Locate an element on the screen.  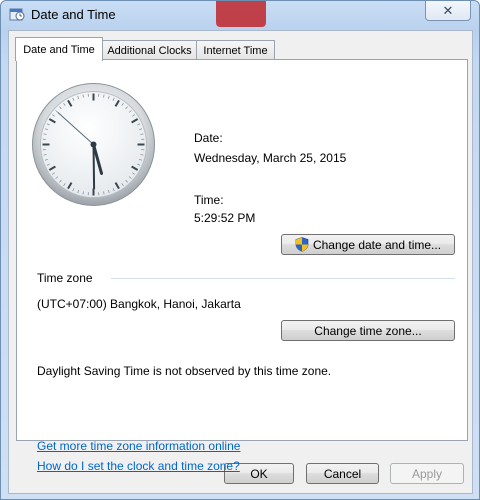
date-value: Wednesday, March 25, 2015 is located at coordinates (270, 158).